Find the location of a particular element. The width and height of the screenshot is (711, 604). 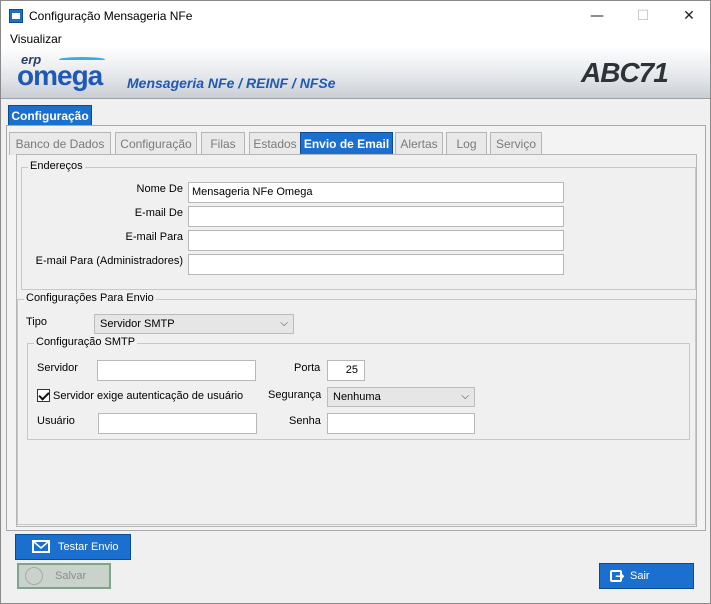

testar-envio-button: Testar Envio is located at coordinates (73, 547).